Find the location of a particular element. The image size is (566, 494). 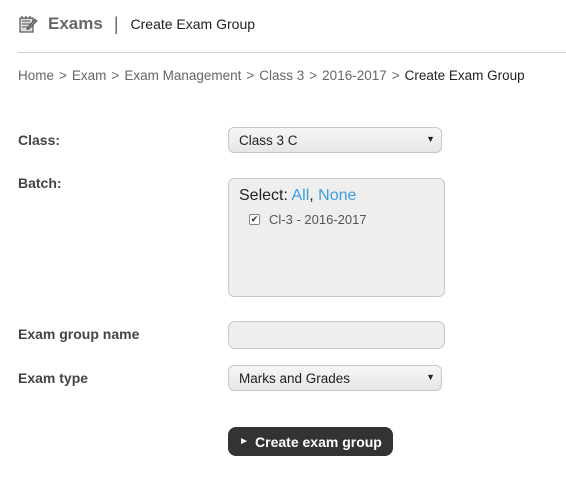

page-header: Exams | Create Exam Group is located at coordinates (136, 24).